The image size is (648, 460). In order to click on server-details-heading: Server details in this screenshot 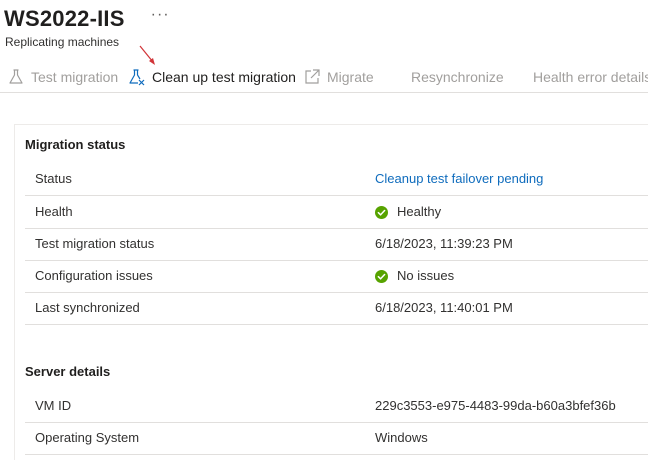, I will do `click(68, 371)`.